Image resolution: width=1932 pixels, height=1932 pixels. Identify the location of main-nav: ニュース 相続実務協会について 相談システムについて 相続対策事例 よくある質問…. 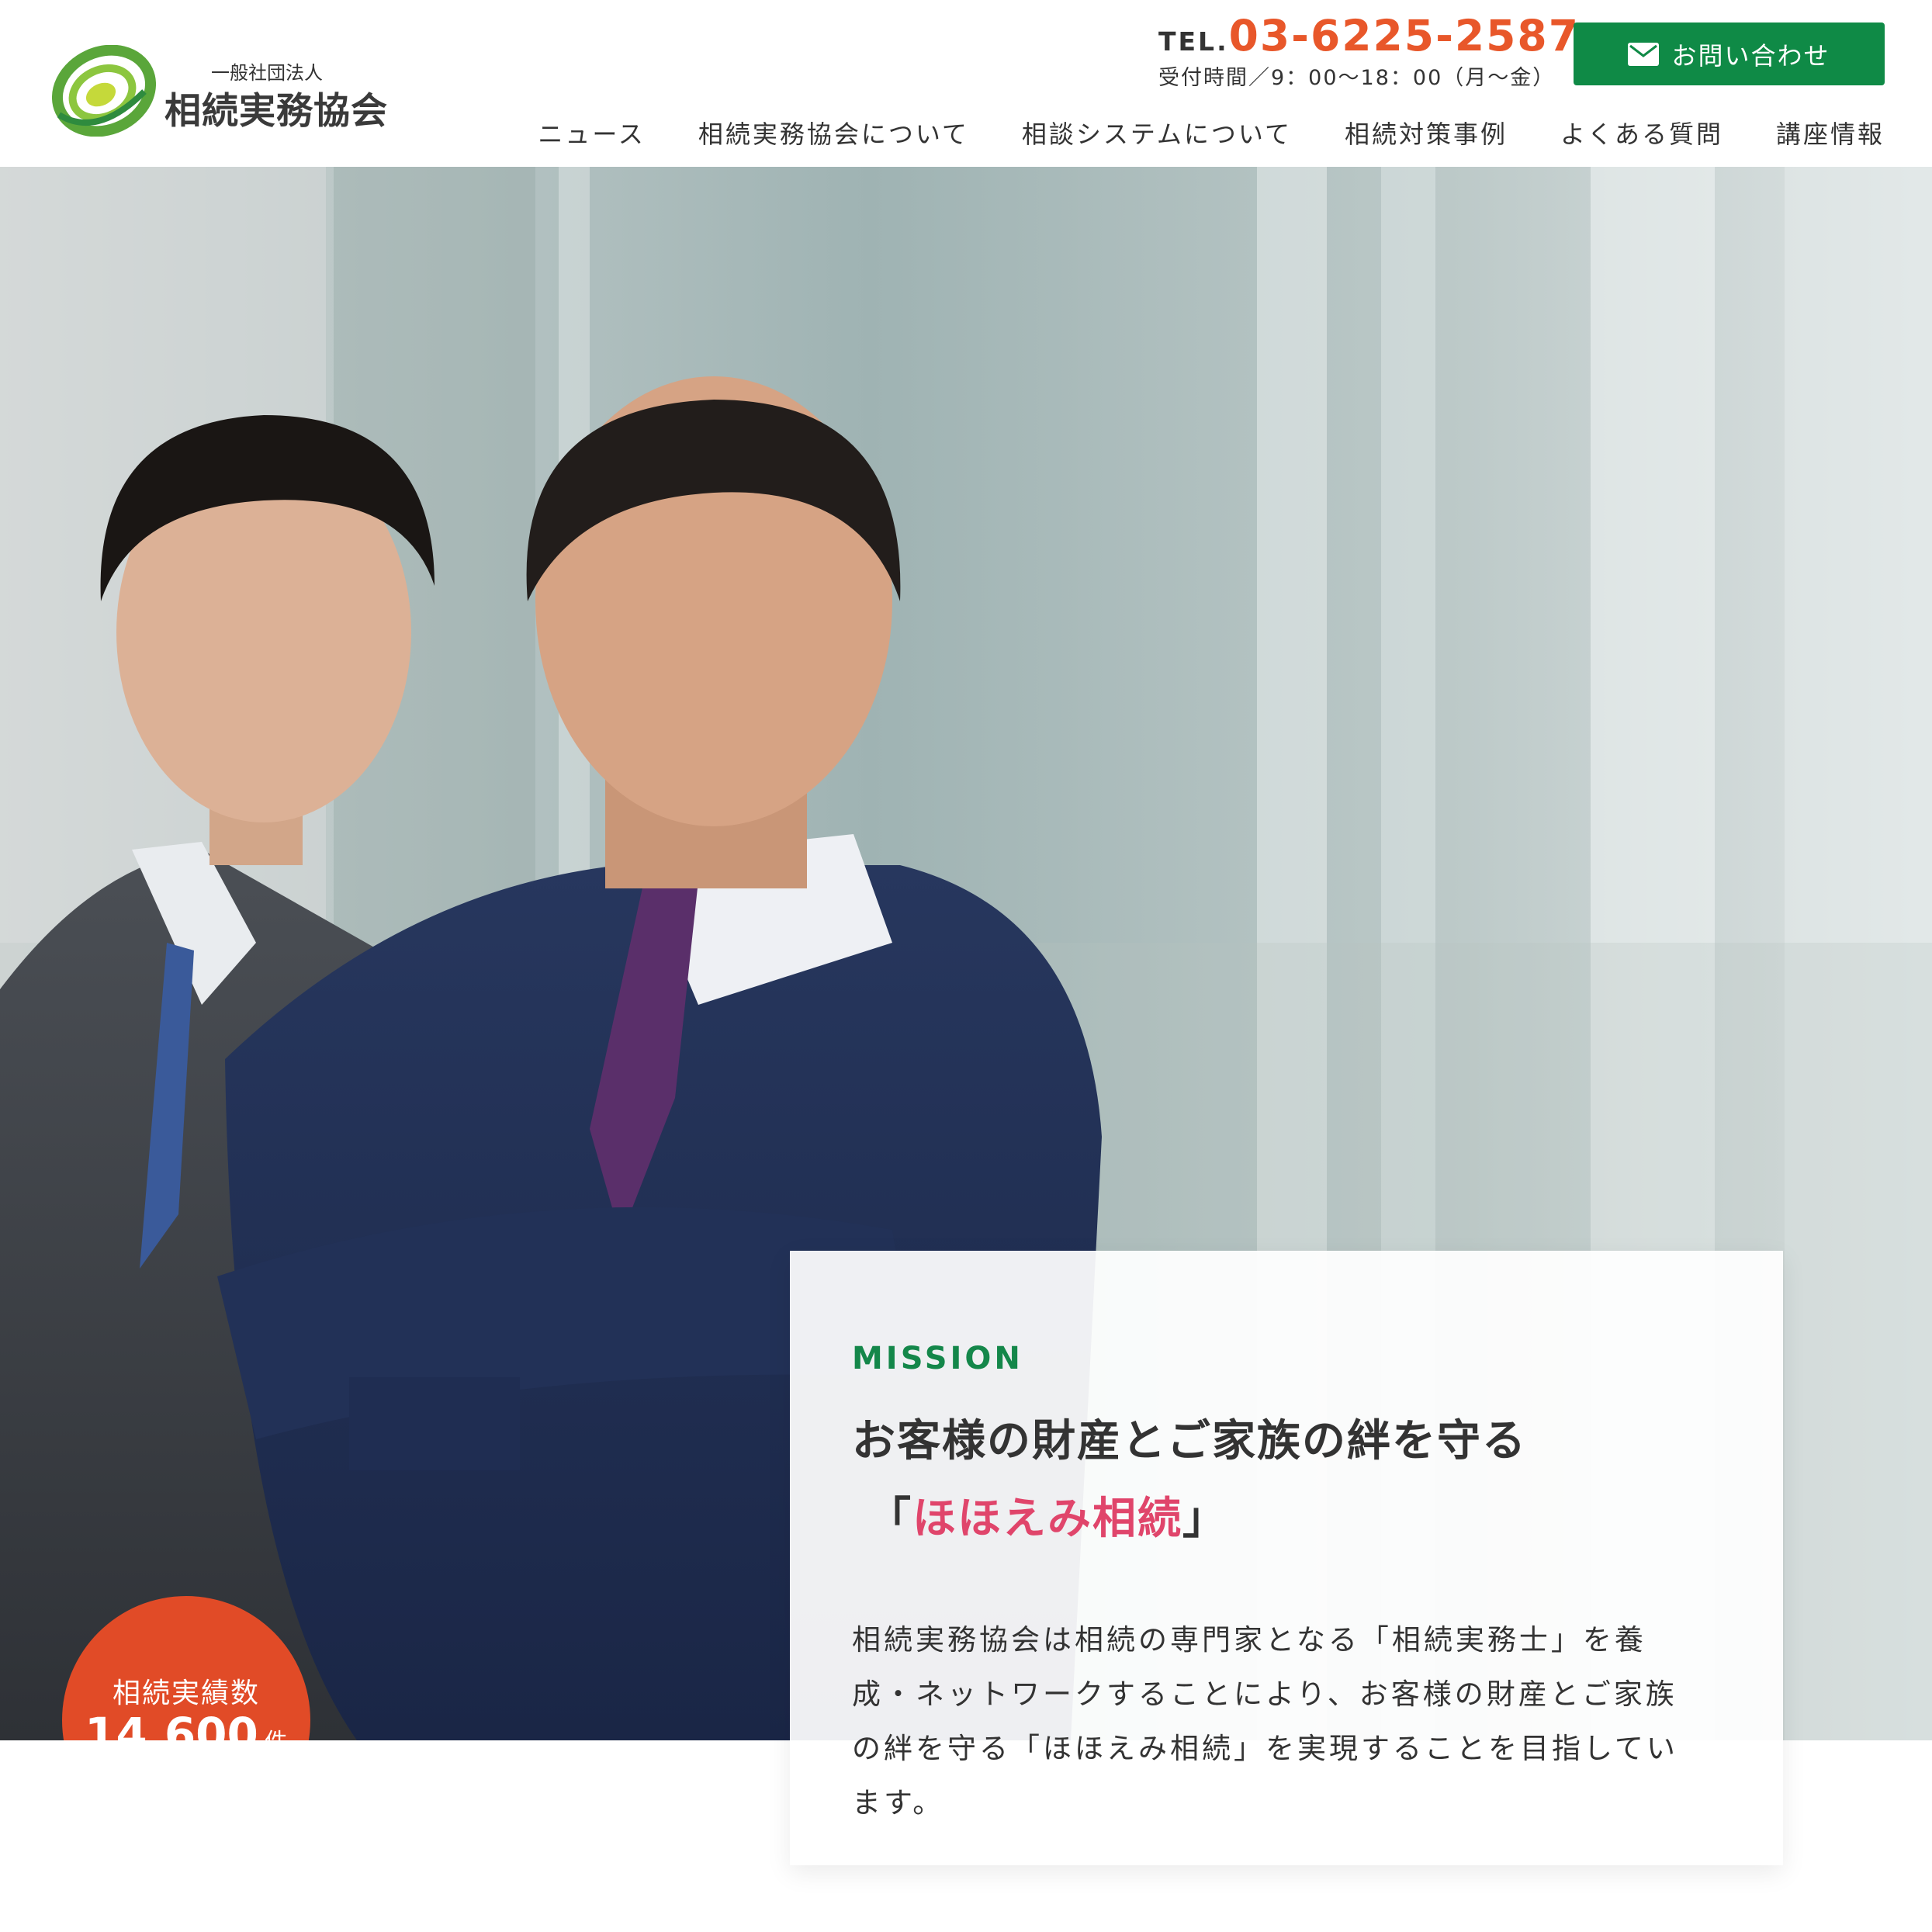
(1211, 133).